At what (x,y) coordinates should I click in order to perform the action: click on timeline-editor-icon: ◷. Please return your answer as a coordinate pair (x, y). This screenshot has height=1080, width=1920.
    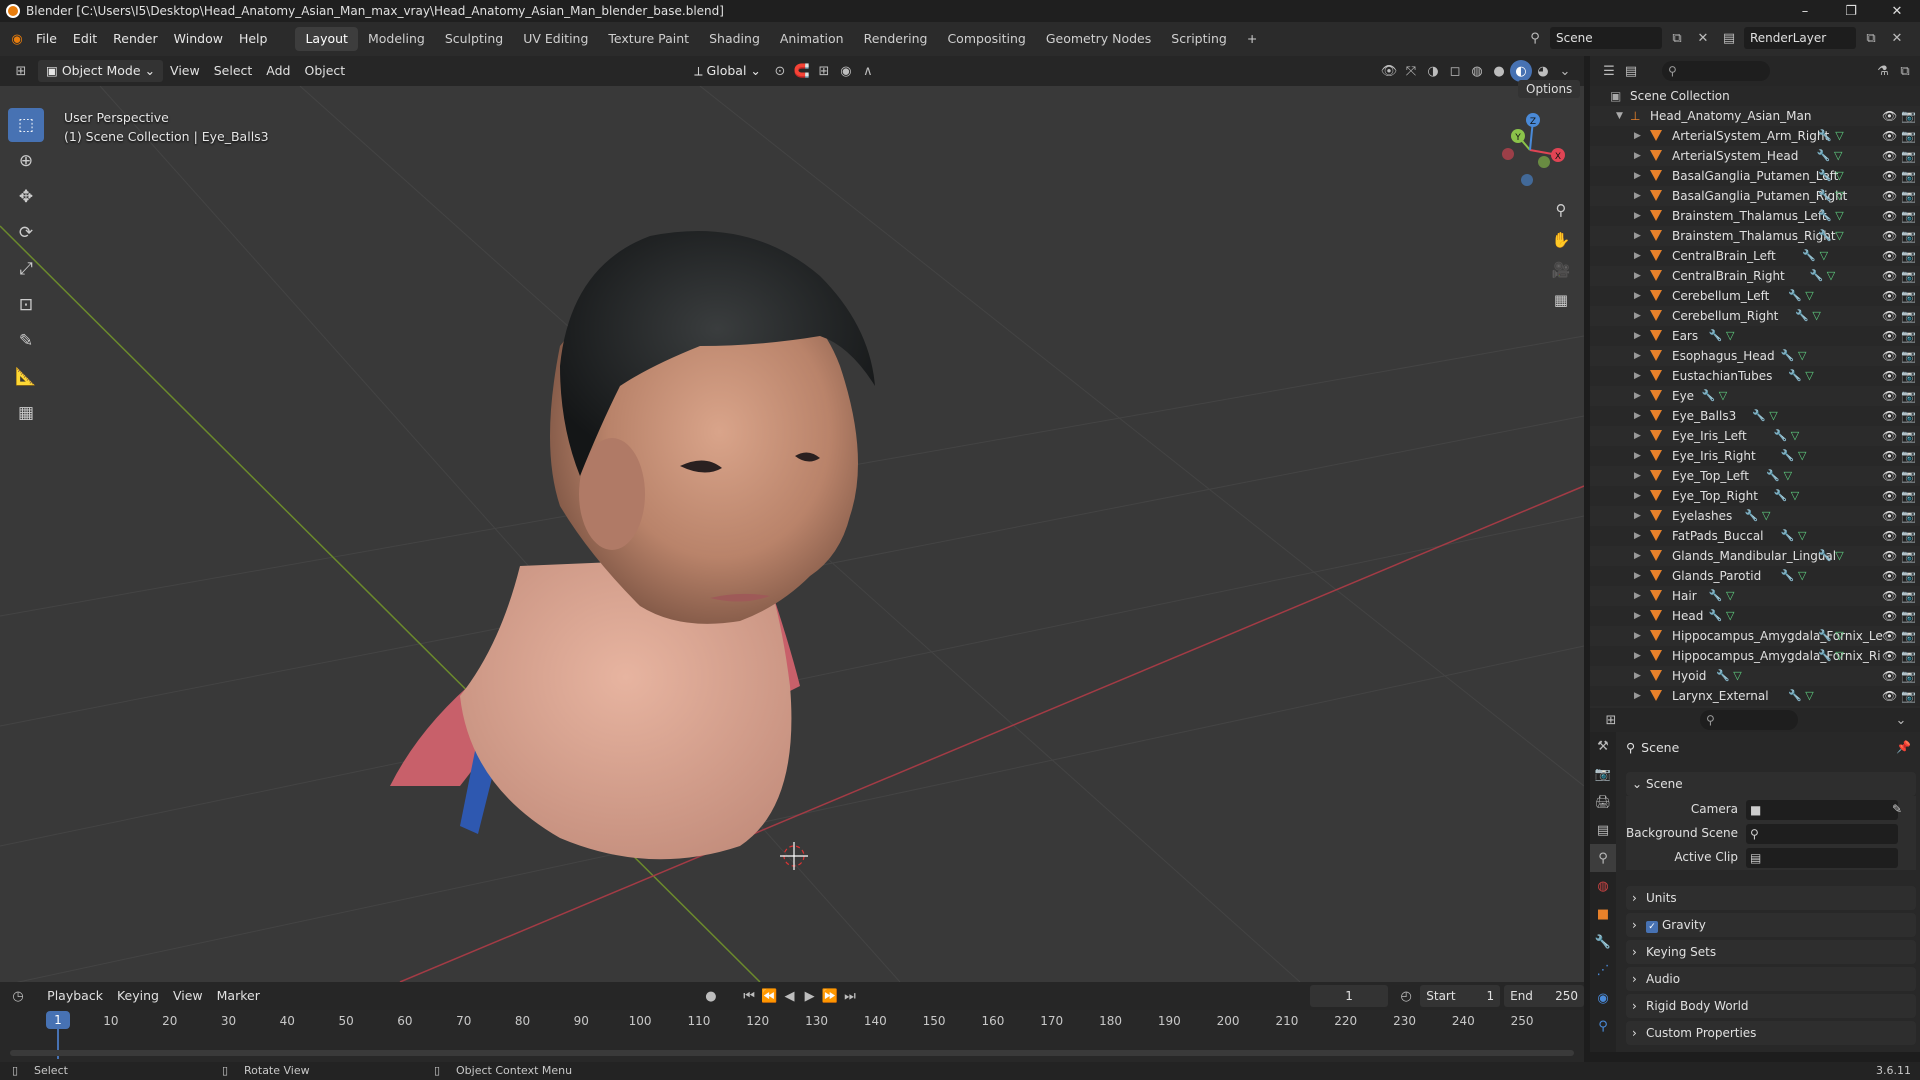
    Looking at the image, I should click on (18, 996).